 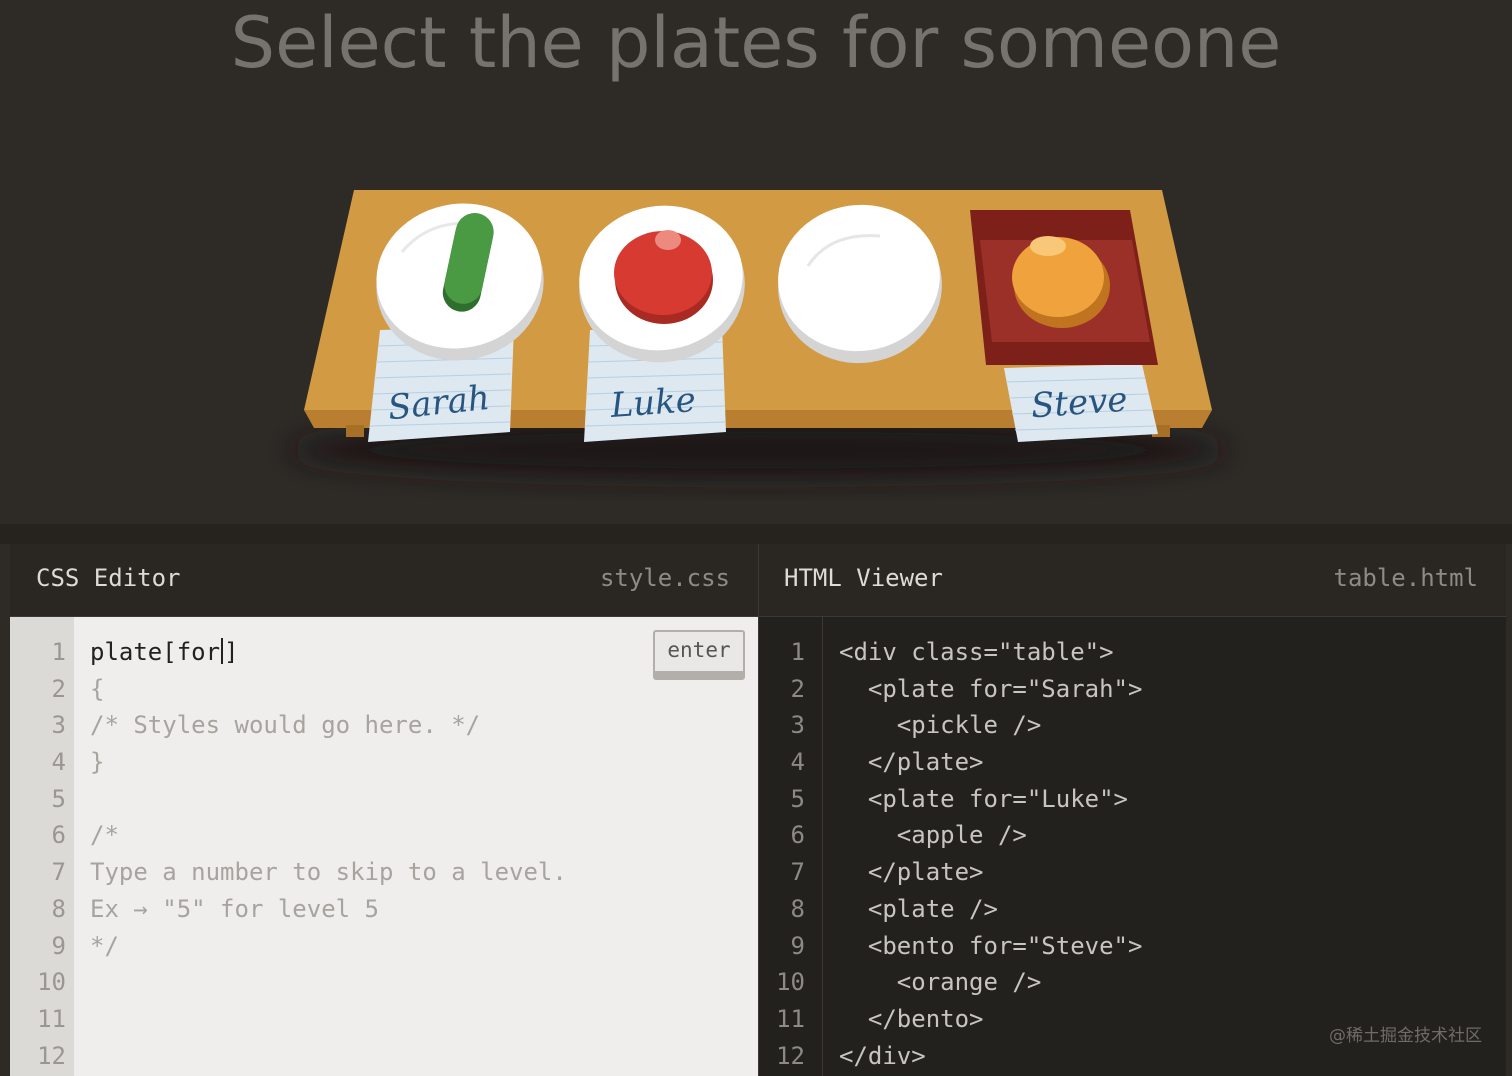 I want to click on bento-steve, so click(x=1064, y=287).